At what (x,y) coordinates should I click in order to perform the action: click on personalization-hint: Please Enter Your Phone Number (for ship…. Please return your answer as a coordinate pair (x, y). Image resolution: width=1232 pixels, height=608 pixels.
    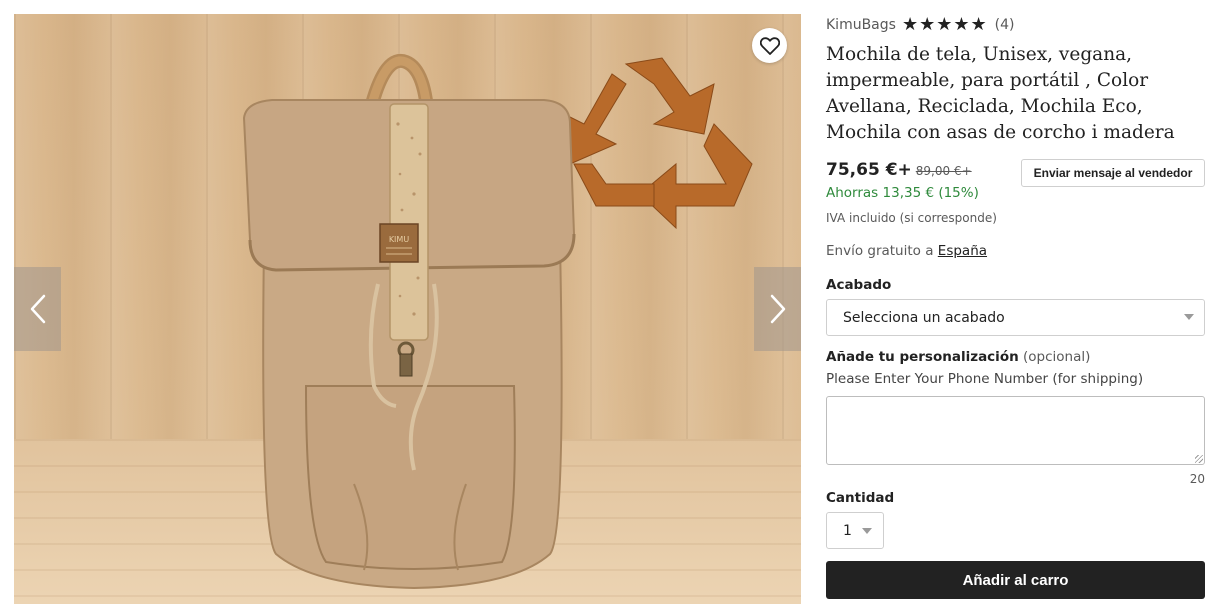
    Looking at the image, I should click on (985, 379).